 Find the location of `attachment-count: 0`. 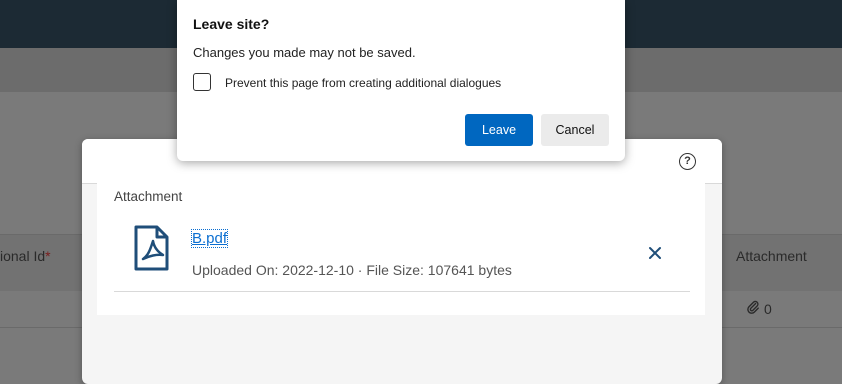

attachment-count: 0 is located at coordinates (768, 308).